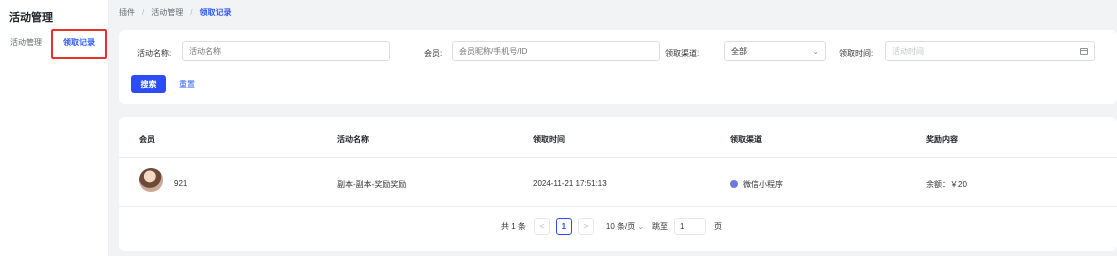 The width and height of the screenshot is (1117, 256). What do you see at coordinates (946, 184) in the screenshot?
I see `reward-cell: 余额：￥20` at bounding box center [946, 184].